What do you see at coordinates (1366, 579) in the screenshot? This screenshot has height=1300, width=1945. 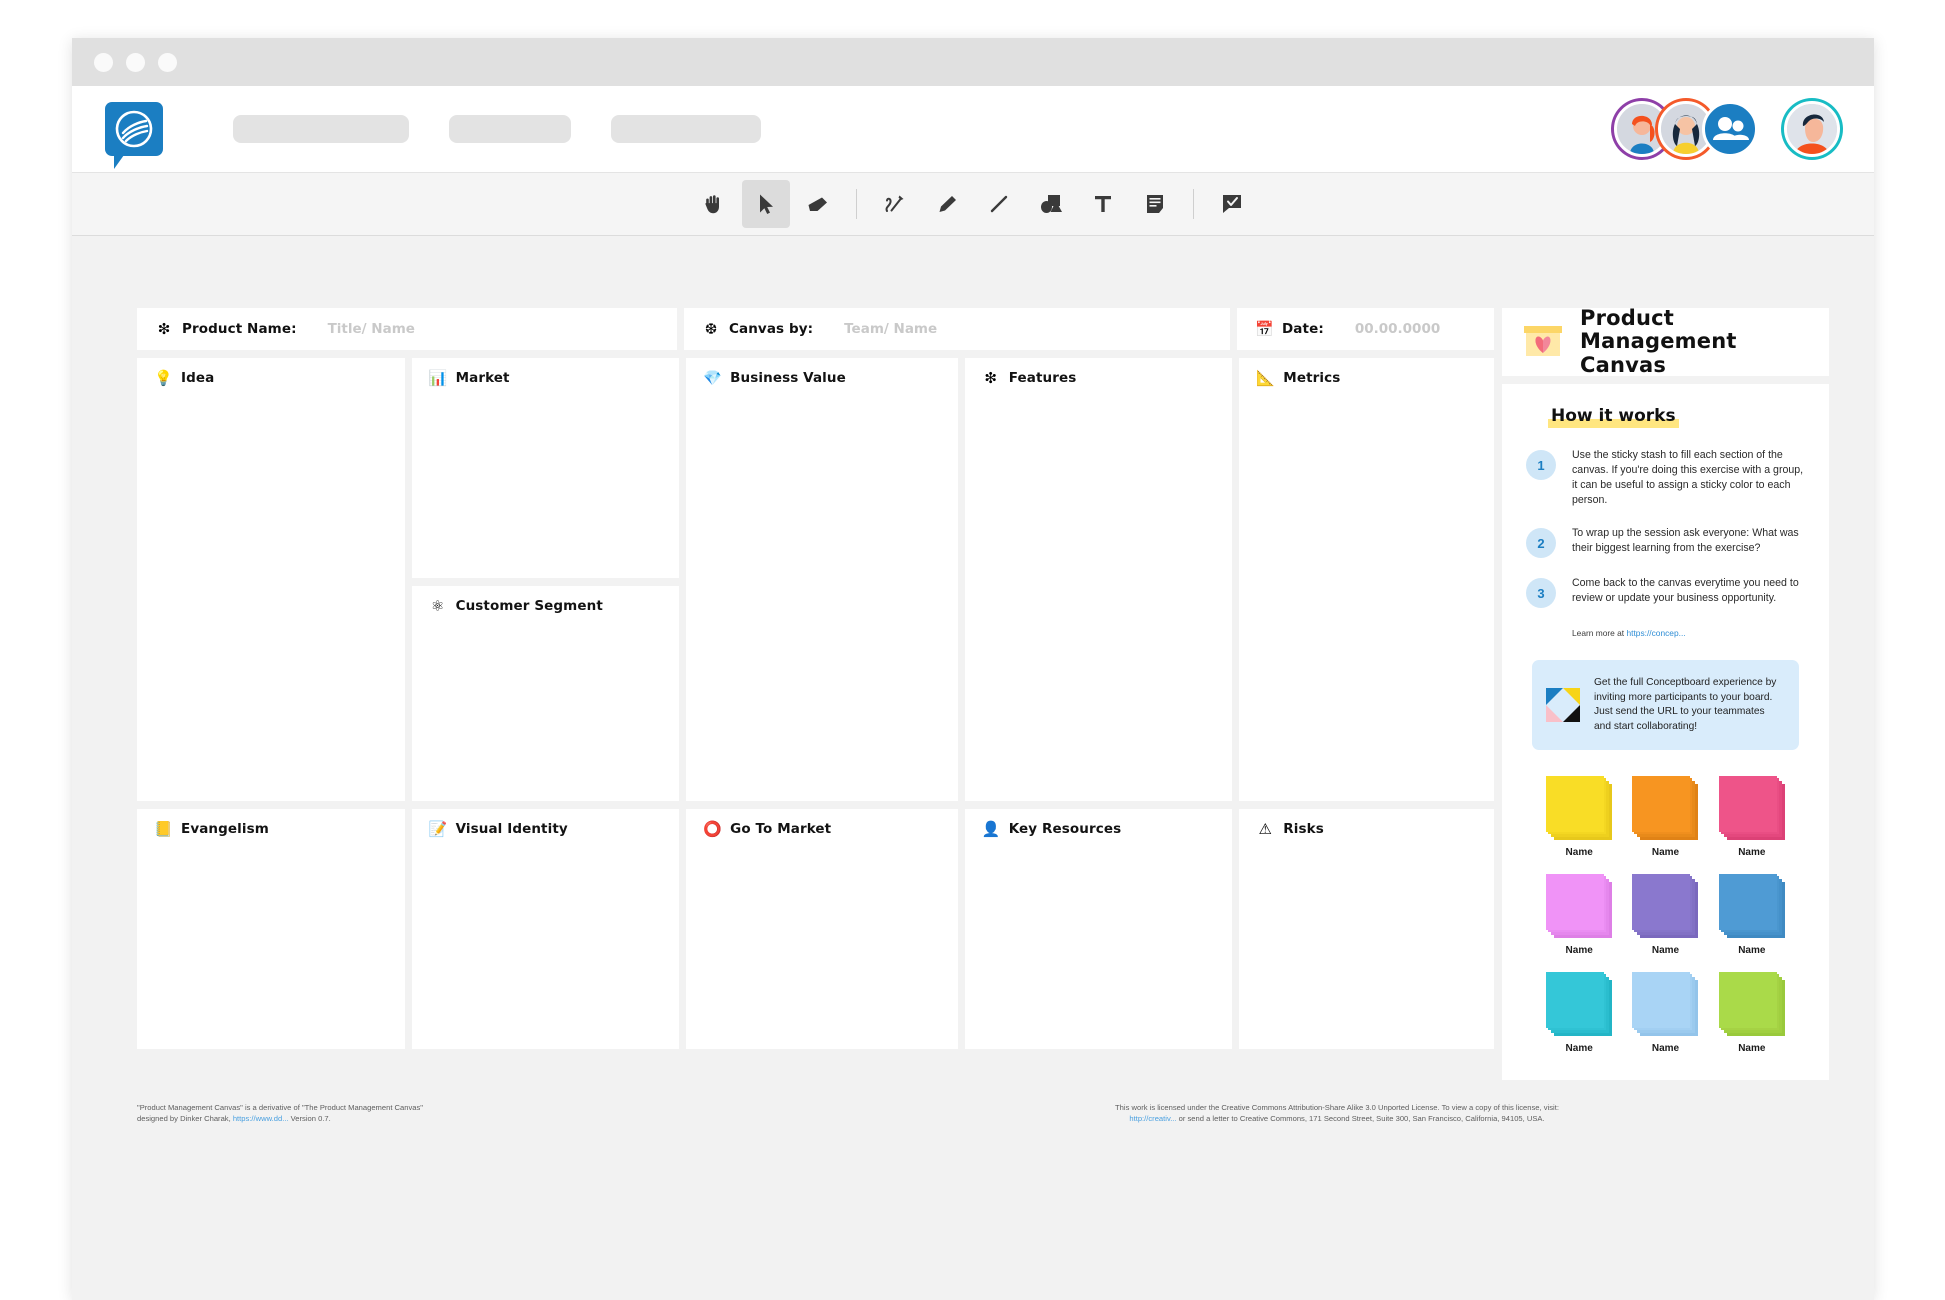 I see `section-metrics: 📐 Metrics` at bounding box center [1366, 579].